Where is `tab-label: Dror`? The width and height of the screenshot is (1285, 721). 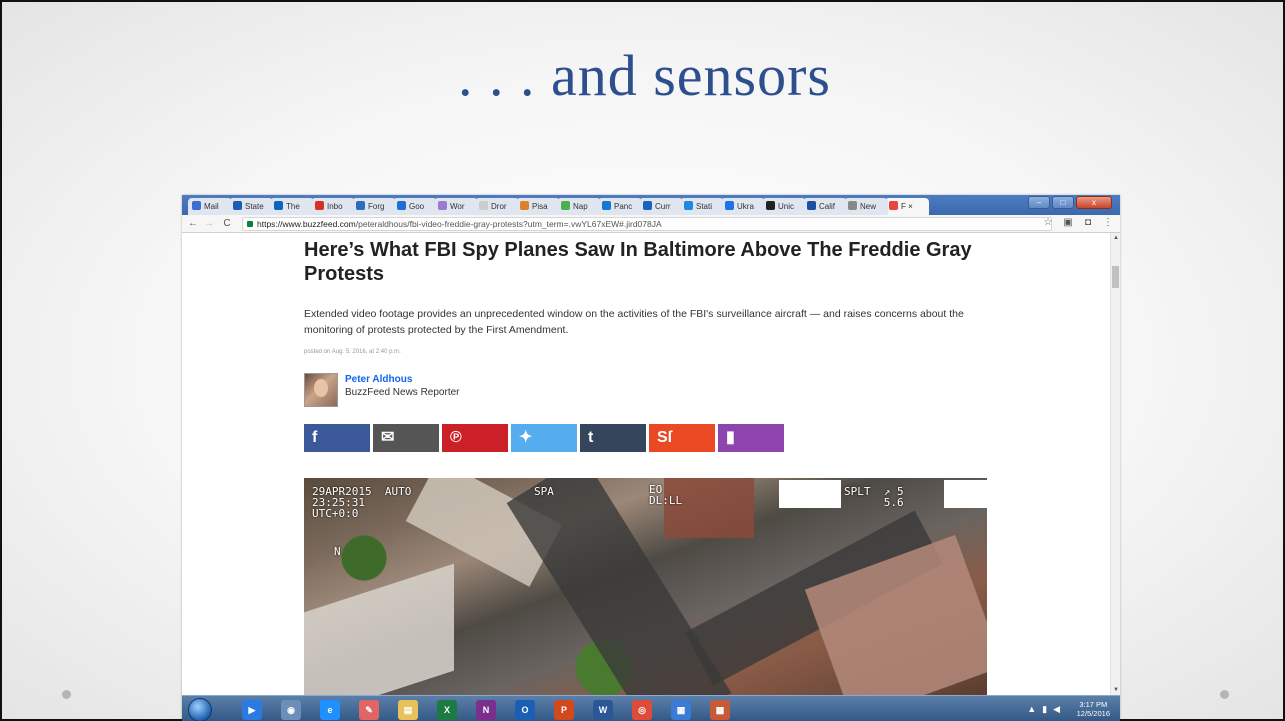
tab-label: Dror is located at coordinates (499, 206).